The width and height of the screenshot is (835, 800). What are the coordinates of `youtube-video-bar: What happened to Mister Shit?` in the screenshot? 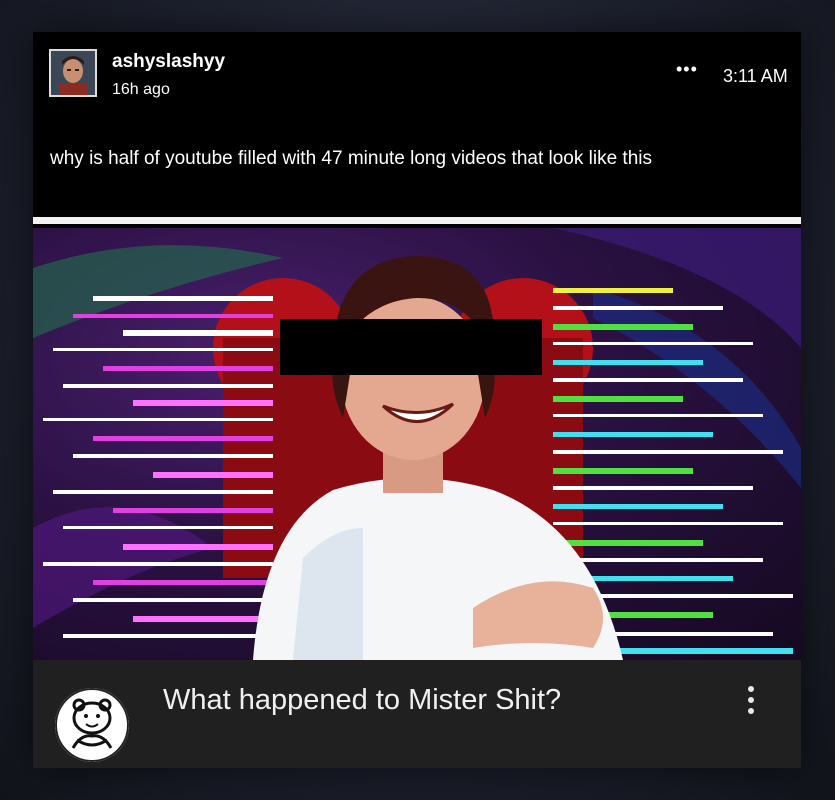 It's located at (417, 714).